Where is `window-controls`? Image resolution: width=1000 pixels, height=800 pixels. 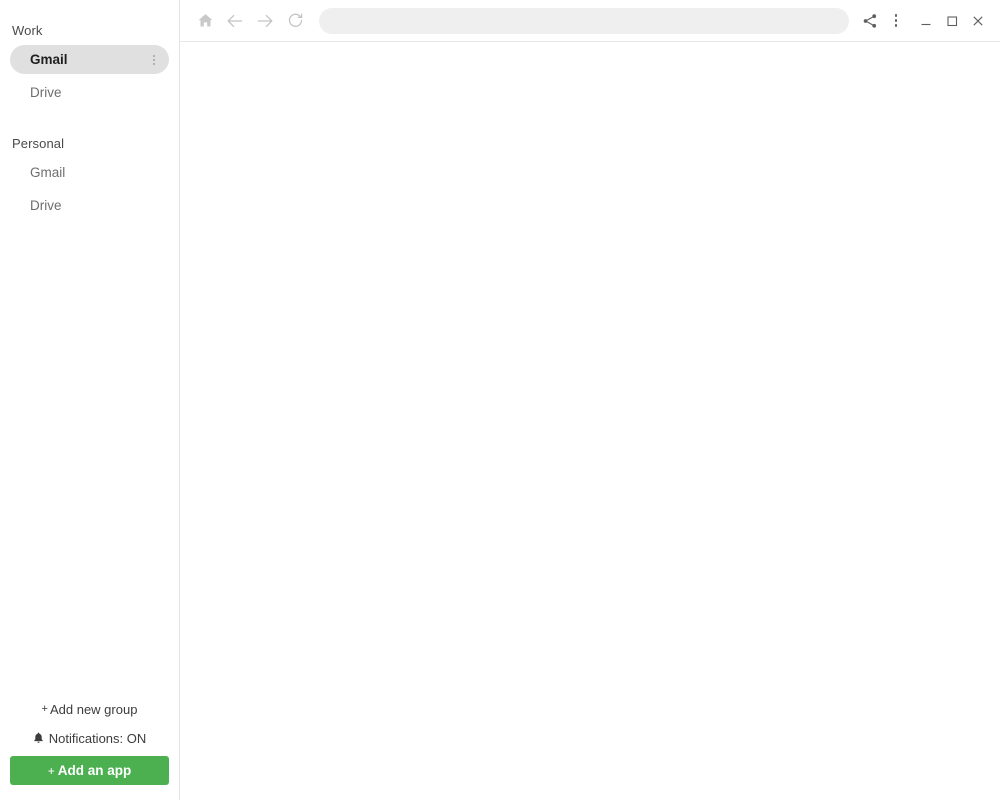 window-controls is located at coordinates (952, 21).